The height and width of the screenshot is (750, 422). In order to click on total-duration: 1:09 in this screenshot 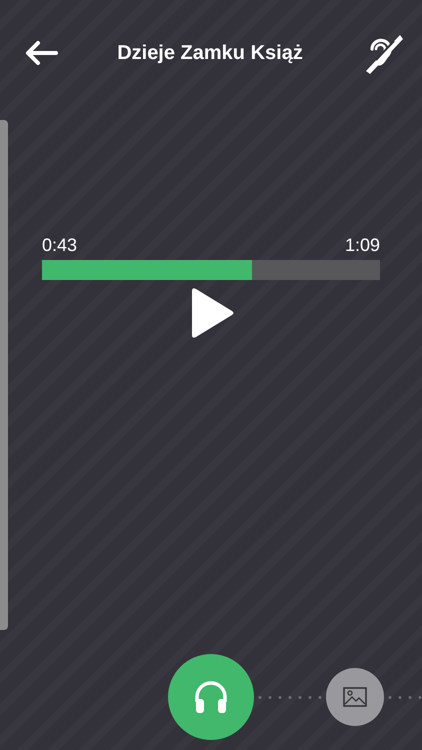, I will do `click(362, 245)`.